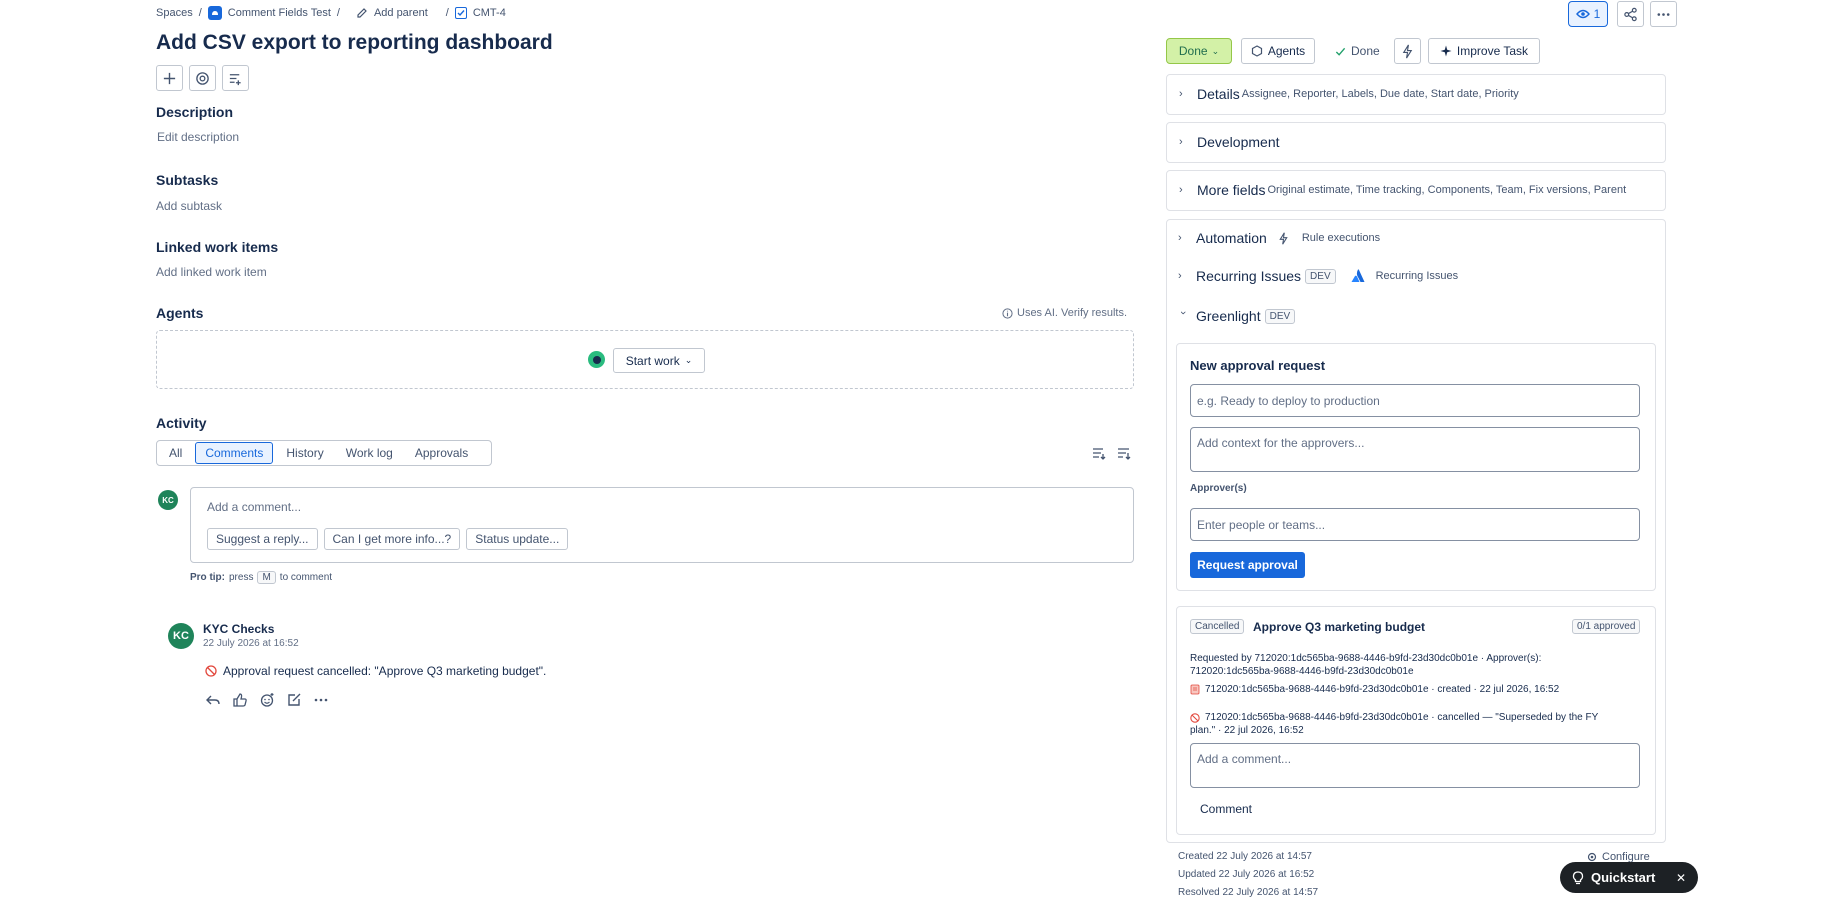 The width and height of the screenshot is (1840, 900). Describe the element at coordinates (168, 500) in the screenshot. I see `current-user-avatar: KC` at that location.